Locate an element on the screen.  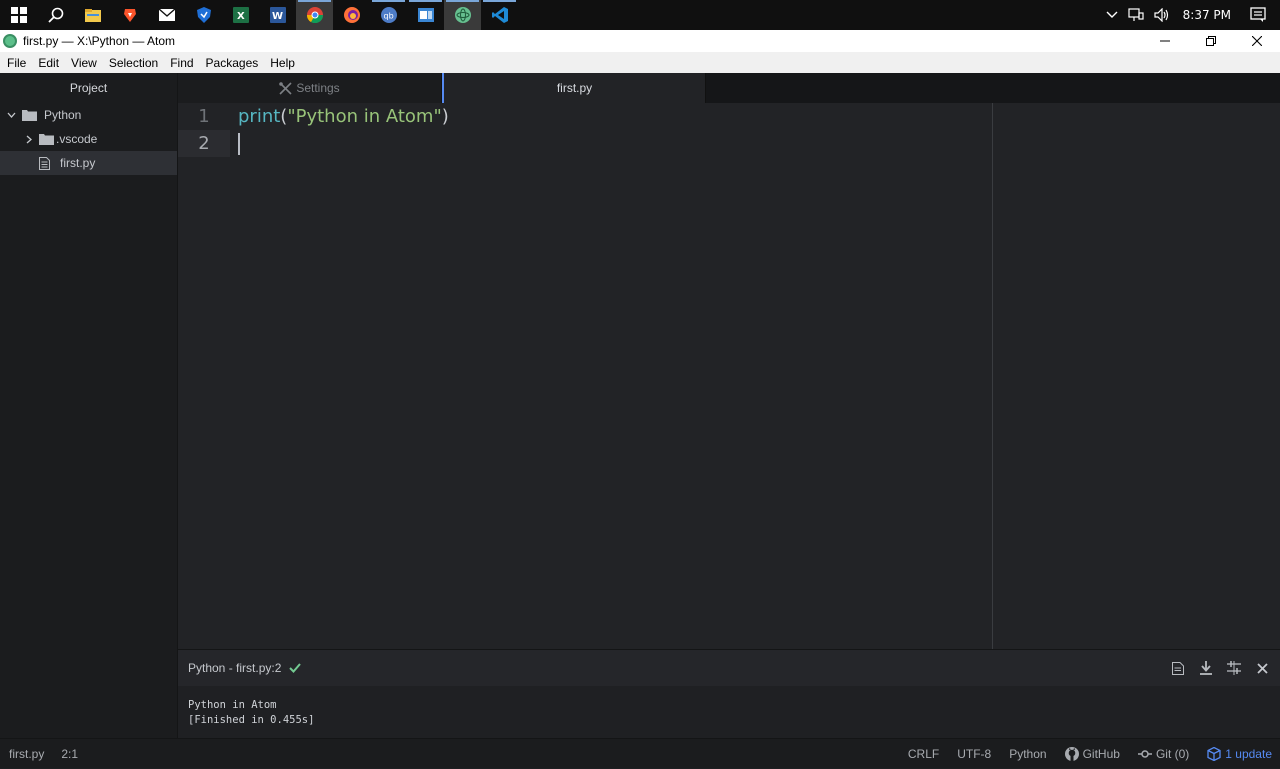
chevron-down-icon is located at coordinates (11, 115).